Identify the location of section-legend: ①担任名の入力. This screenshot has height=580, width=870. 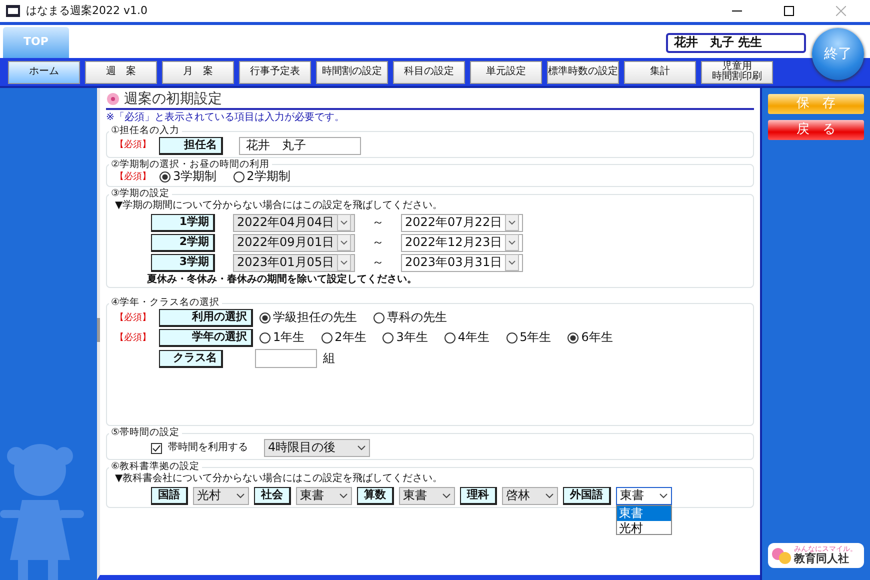
(145, 131).